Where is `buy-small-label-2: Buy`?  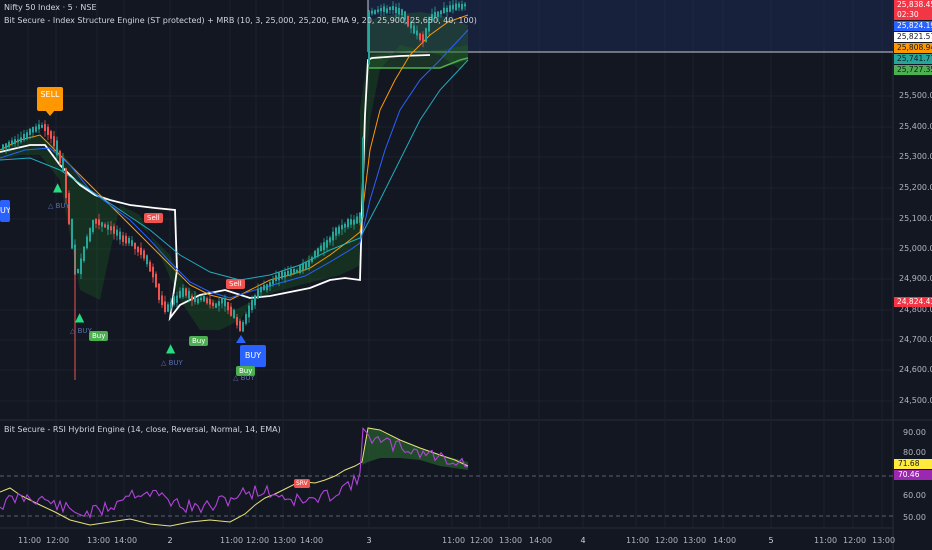 buy-small-label-2: Buy is located at coordinates (199, 341).